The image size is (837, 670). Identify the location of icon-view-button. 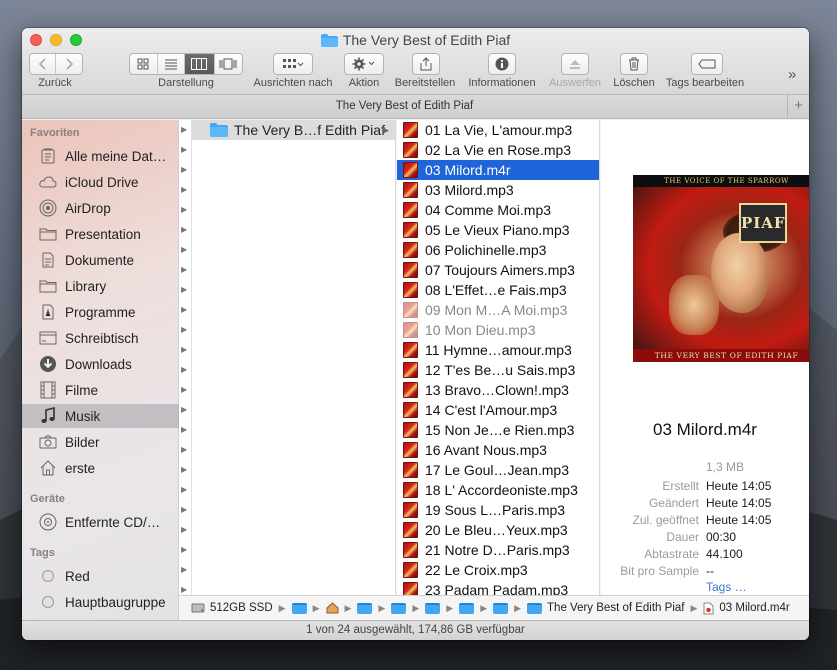
(144, 64).